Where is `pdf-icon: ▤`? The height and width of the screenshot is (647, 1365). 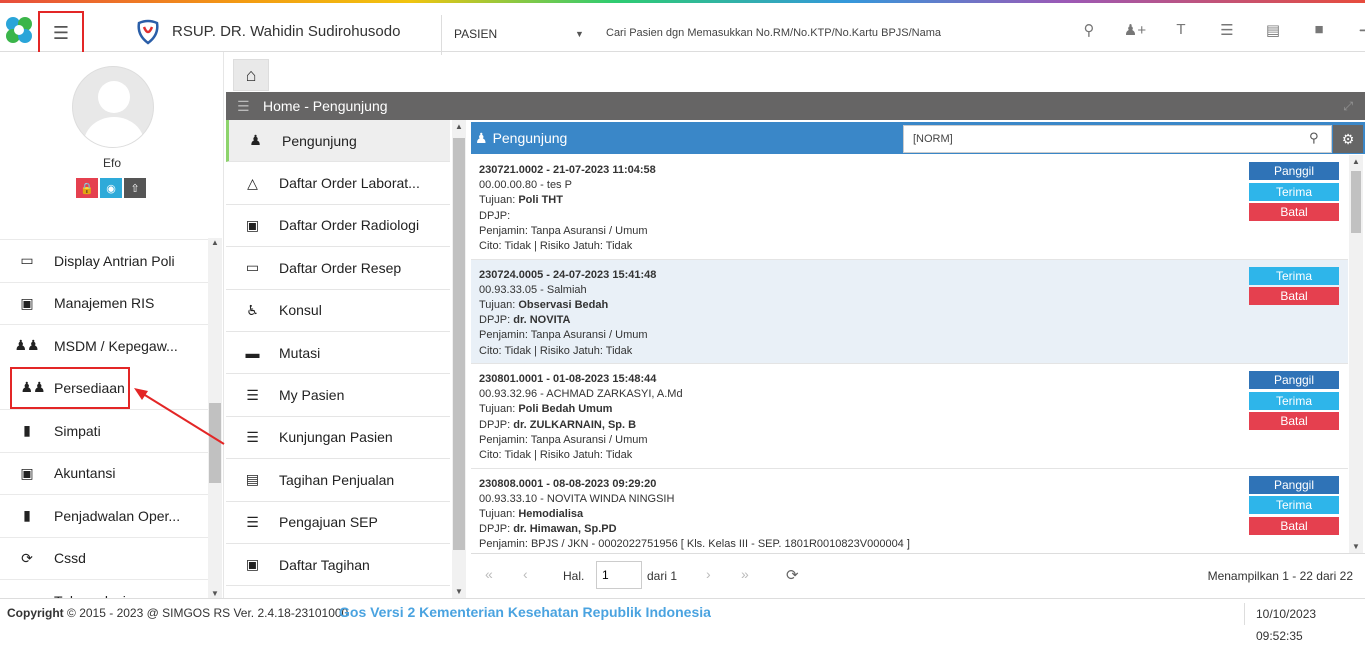 pdf-icon: ▤ is located at coordinates (1273, 30).